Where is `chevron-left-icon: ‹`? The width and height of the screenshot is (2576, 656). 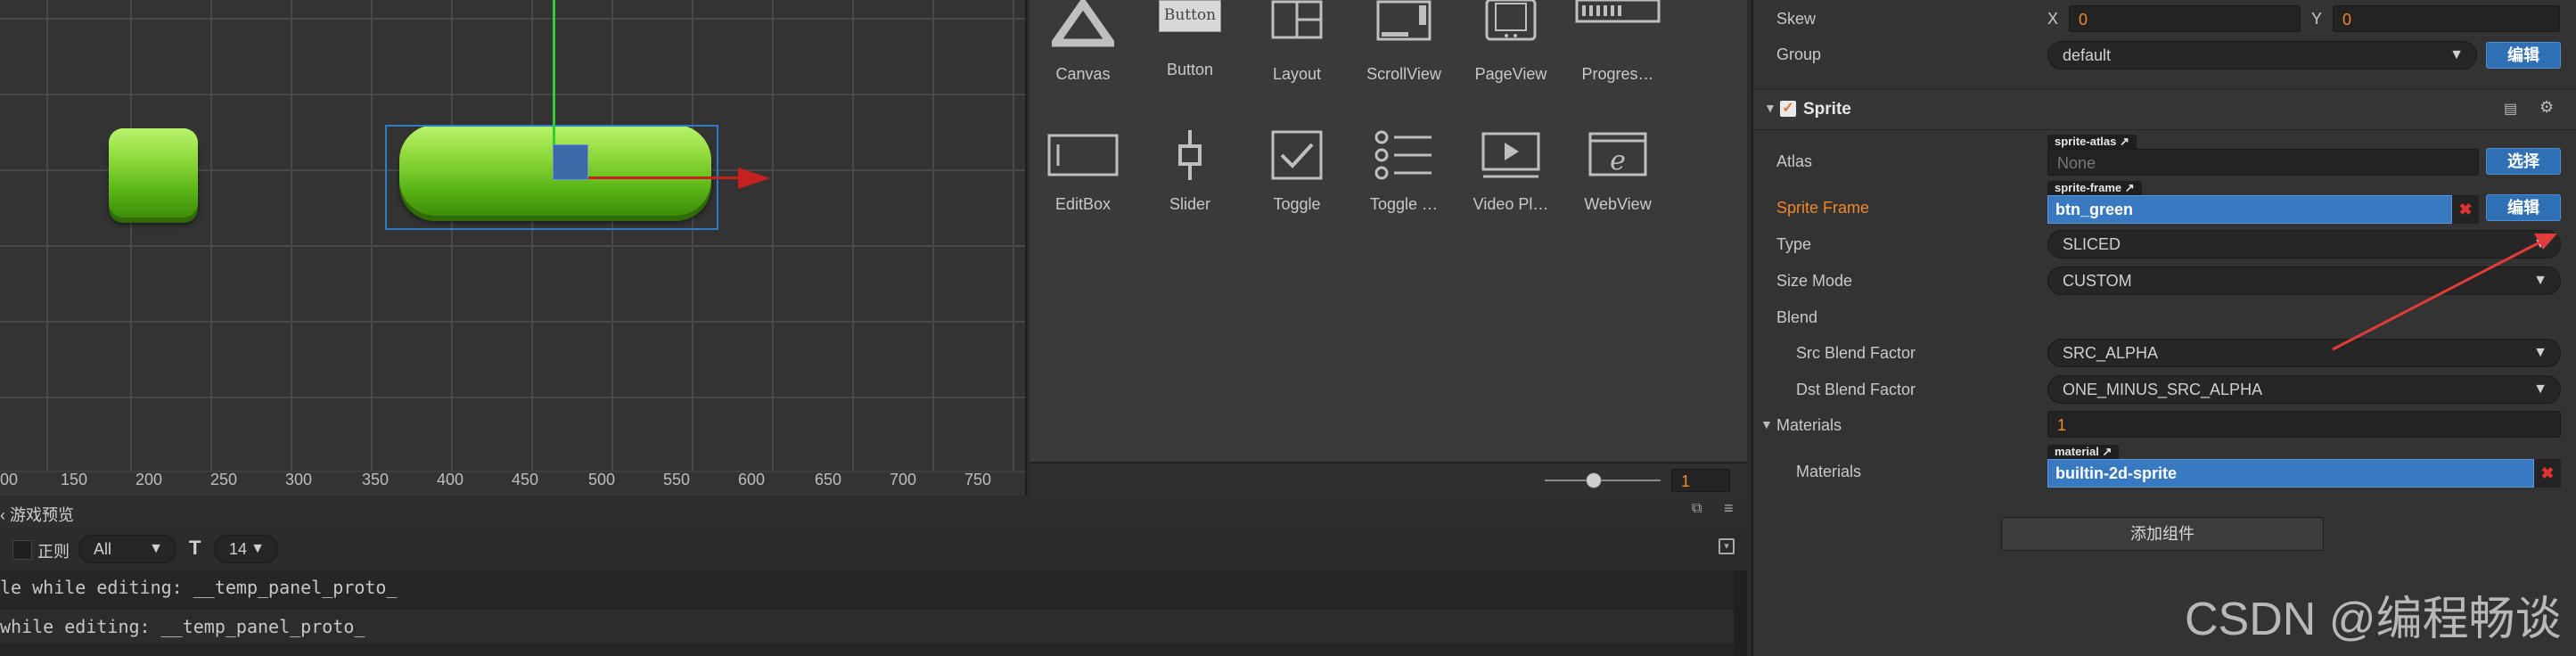
chevron-left-icon: ‹ is located at coordinates (5, 515).